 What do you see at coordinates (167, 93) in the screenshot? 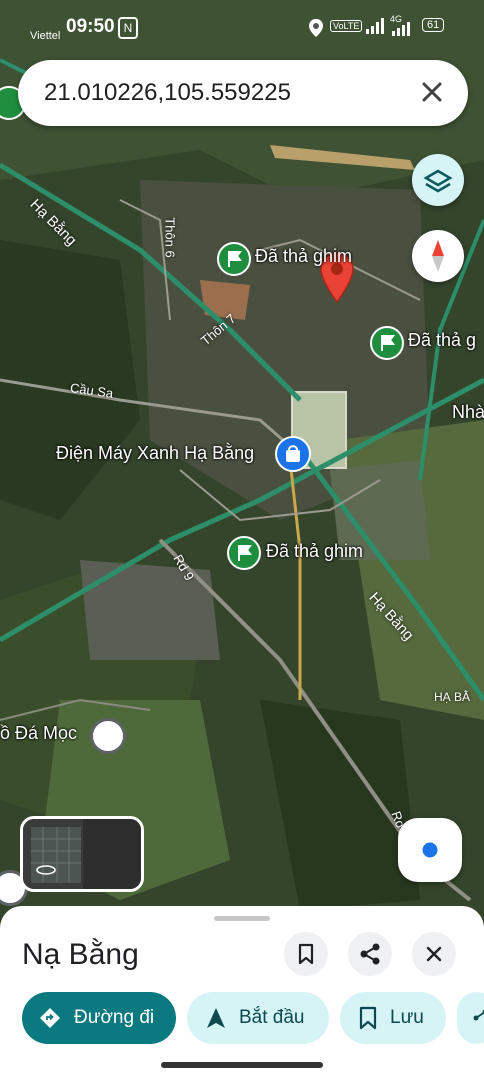
I see `search-query: 21.010226,105.559225` at bounding box center [167, 93].